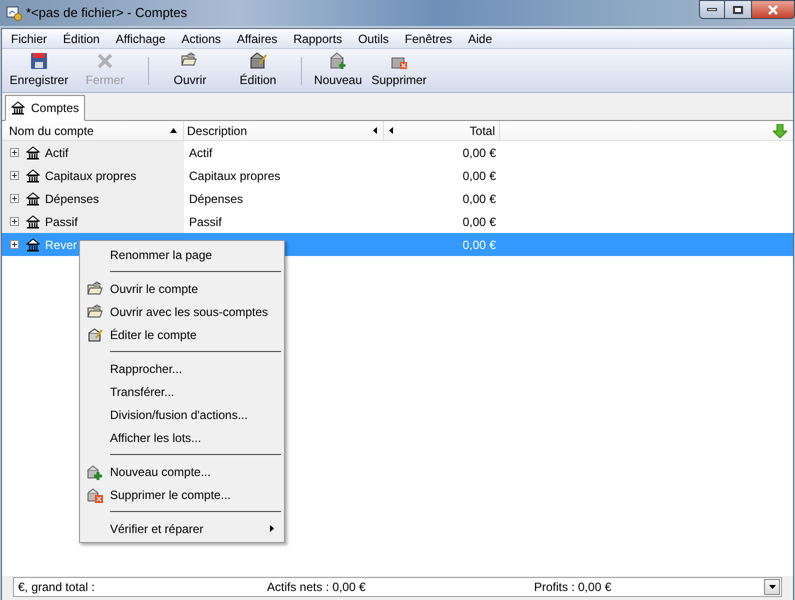  Describe the element at coordinates (182, 334) in the screenshot. I see `menu-item: Éditer le compte` at that location.